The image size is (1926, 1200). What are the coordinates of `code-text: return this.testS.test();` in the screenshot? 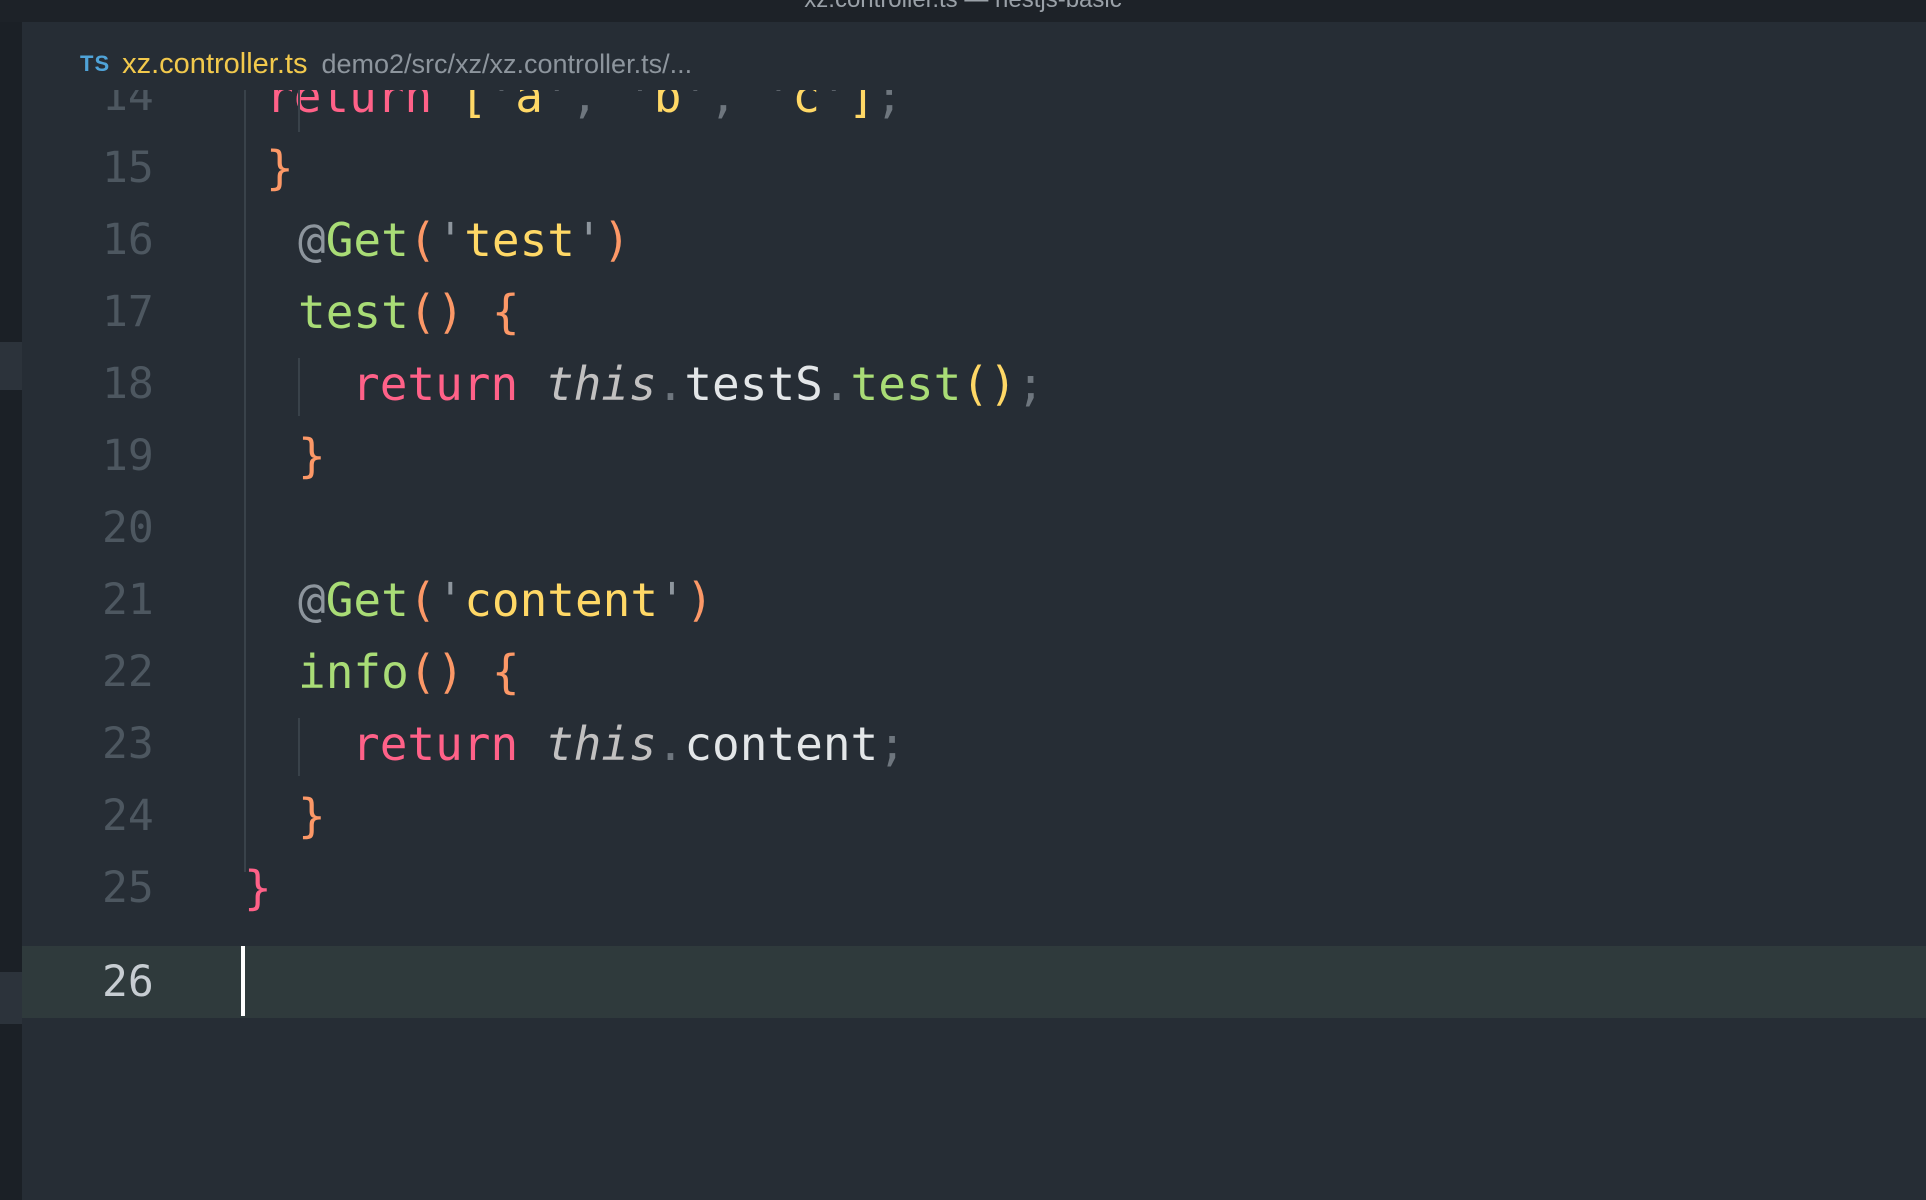 It's located at (698, 384).